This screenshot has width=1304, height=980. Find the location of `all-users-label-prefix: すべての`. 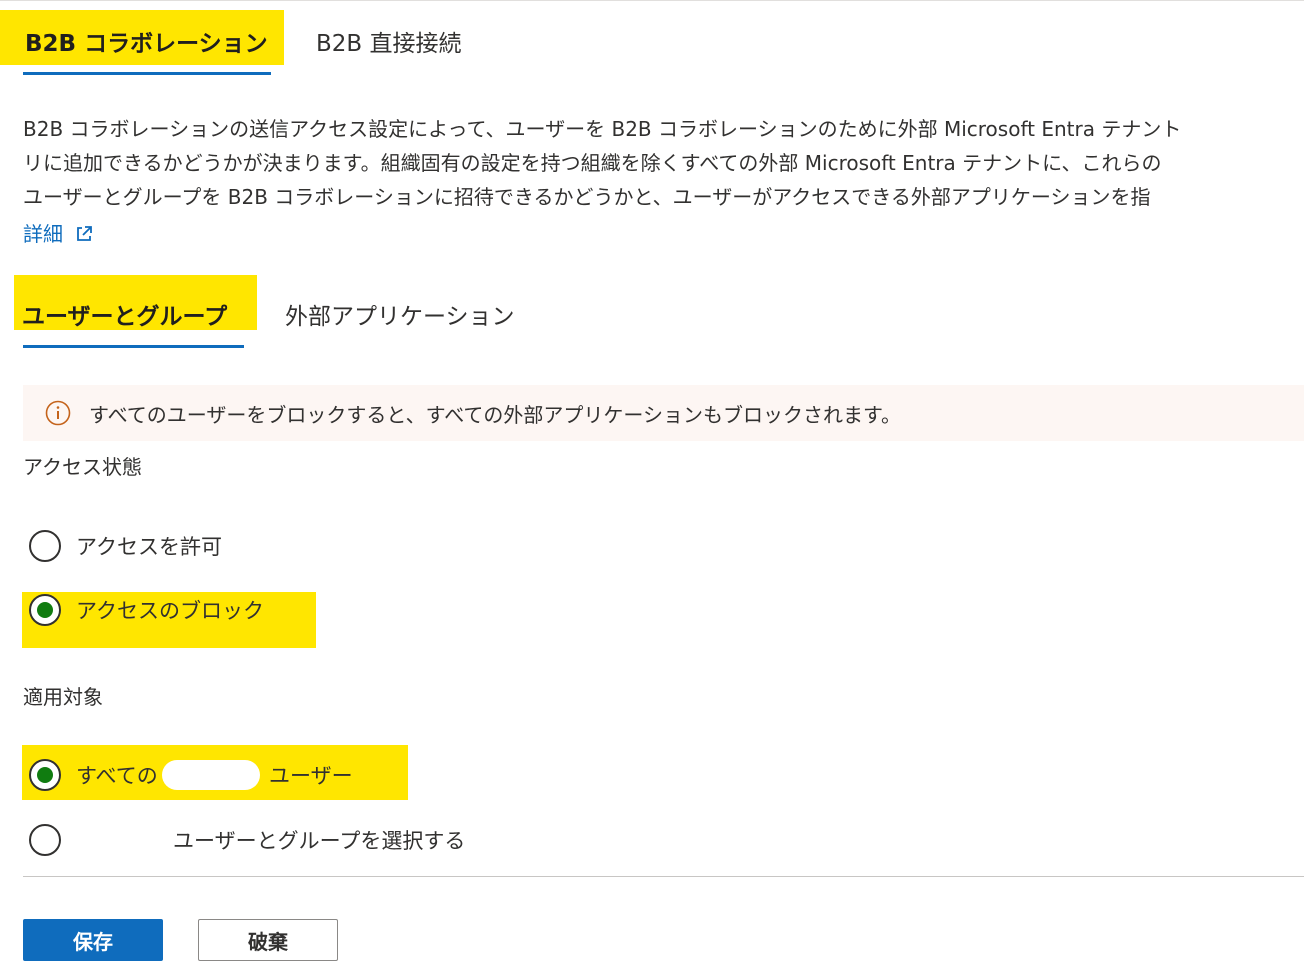

all-users-label-prefix: すべての is located at coordinates (117, 776).